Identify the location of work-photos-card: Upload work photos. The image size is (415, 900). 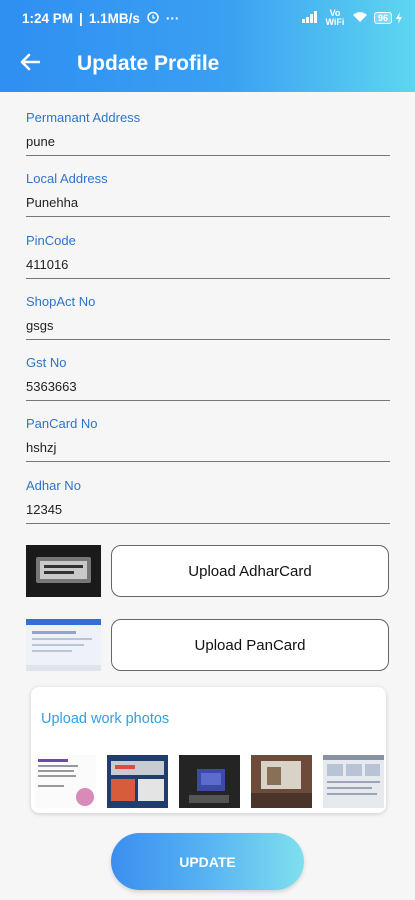
(208, 750).